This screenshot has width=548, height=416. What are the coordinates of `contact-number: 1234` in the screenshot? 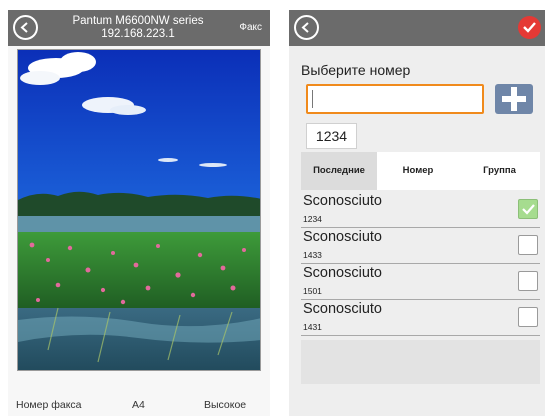 It's located at (312, 219).